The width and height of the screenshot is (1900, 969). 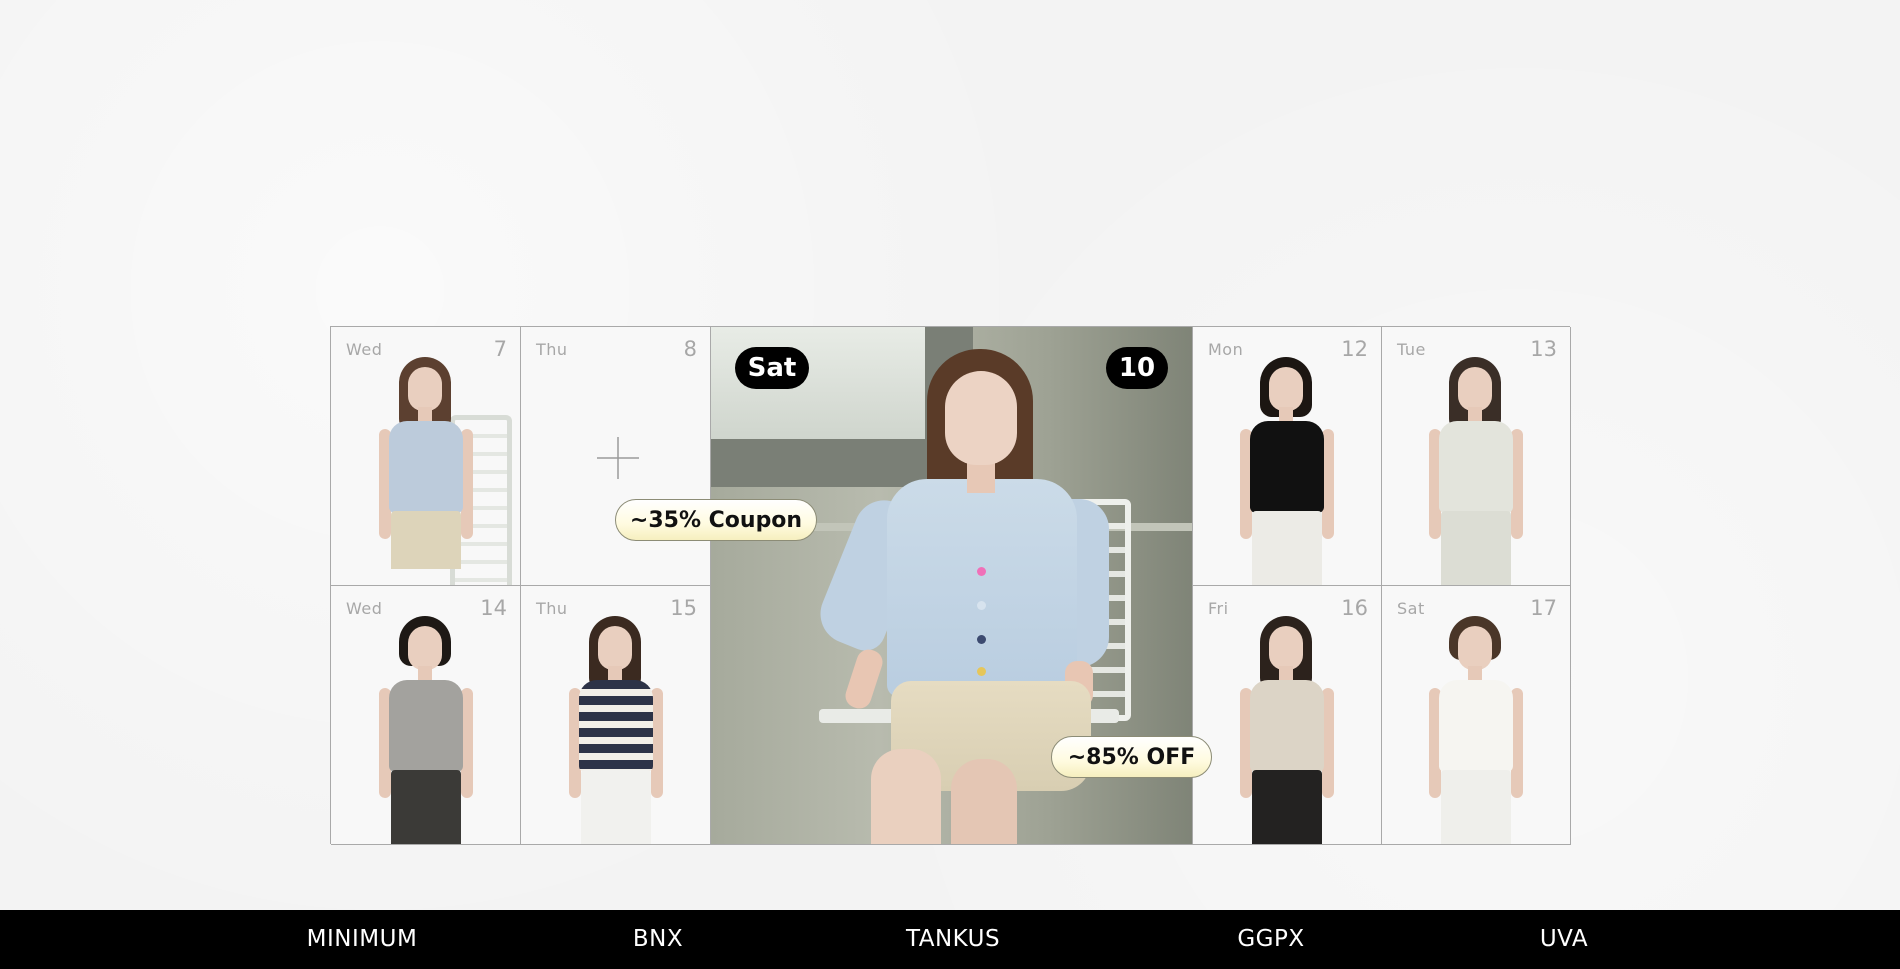 What do you see at coordinates (683, 608) in the screenshot?
I see `day-number: 15` at bounding box center [683, 608].